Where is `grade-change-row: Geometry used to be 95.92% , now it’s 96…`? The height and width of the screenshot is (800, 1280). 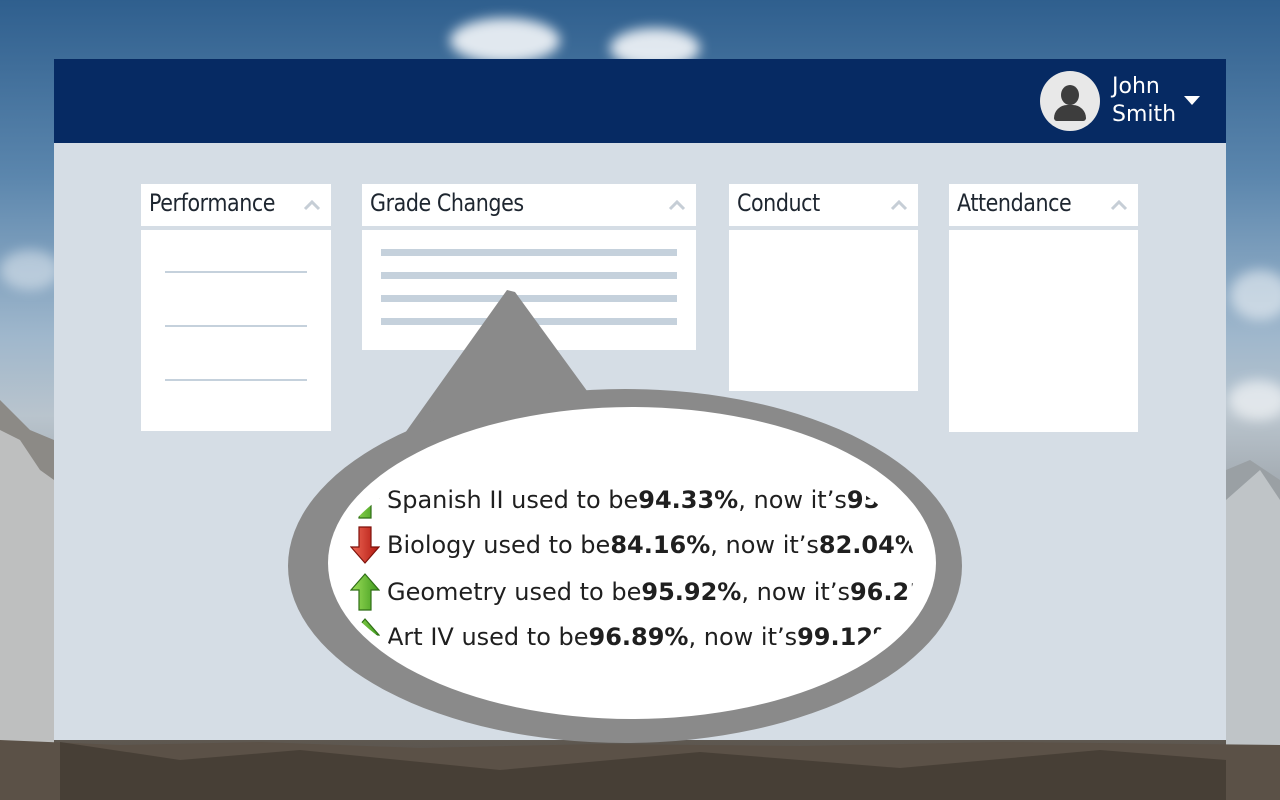 grade-change-row: Geometry used to be 95.92% , now it’s 96… is located at coordinates (632, 592).